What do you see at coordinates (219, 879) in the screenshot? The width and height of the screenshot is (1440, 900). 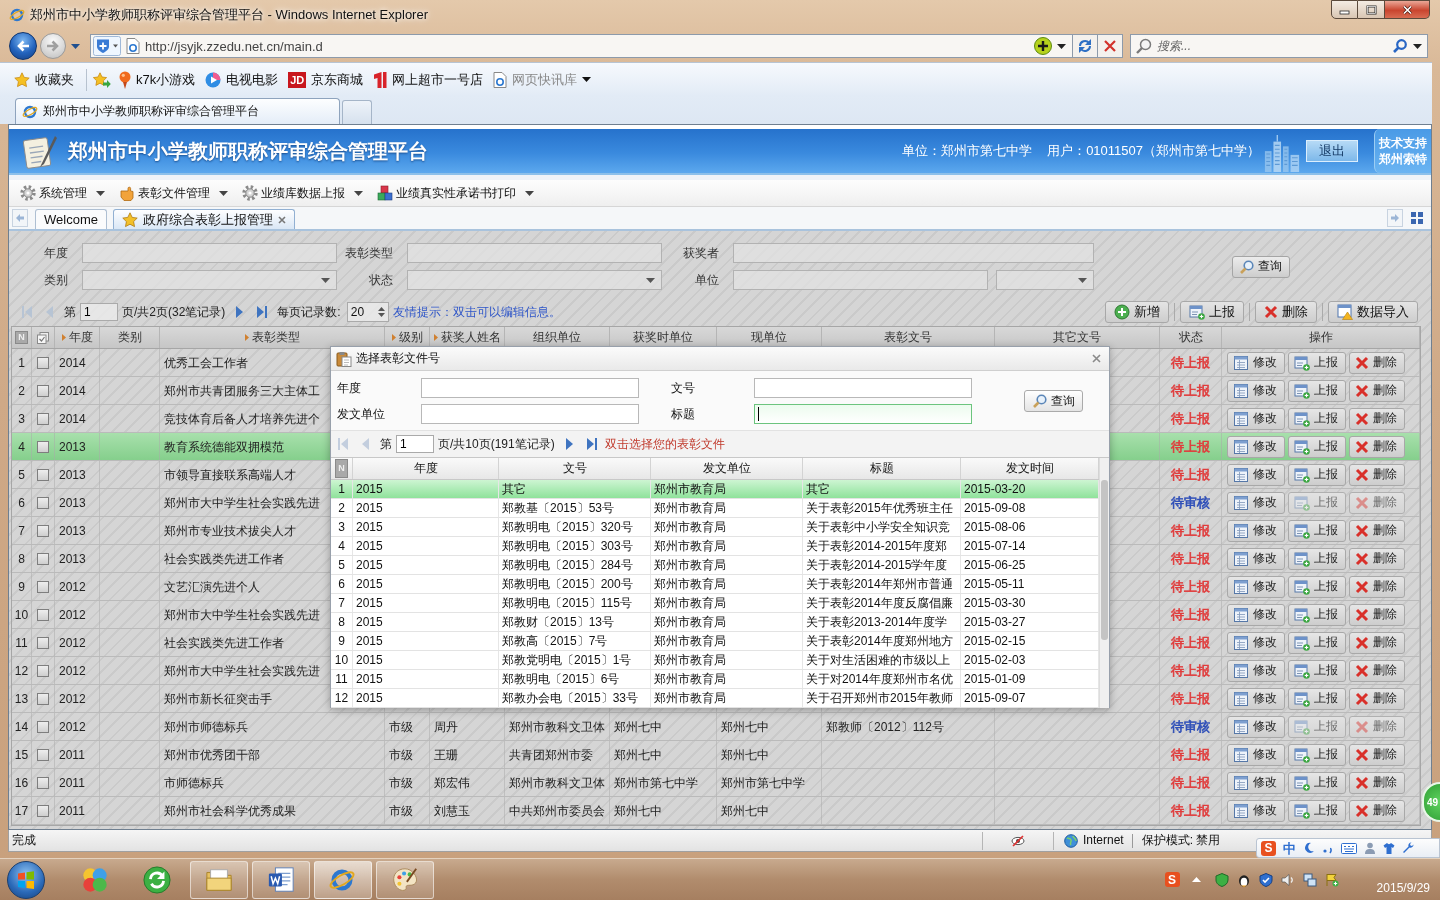 I see `taskbar-button` at bounding box center [219, 879].